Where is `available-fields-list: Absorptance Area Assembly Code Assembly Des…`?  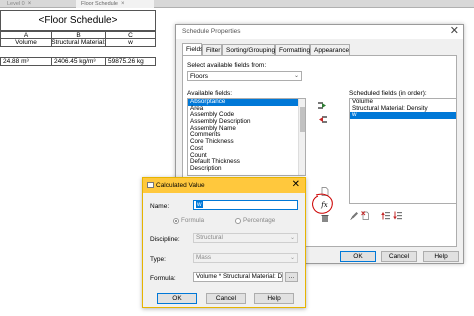
available-fields-list: Absorptance Area Assembly Code Assembly Des… is located at coordinates (246, 137).